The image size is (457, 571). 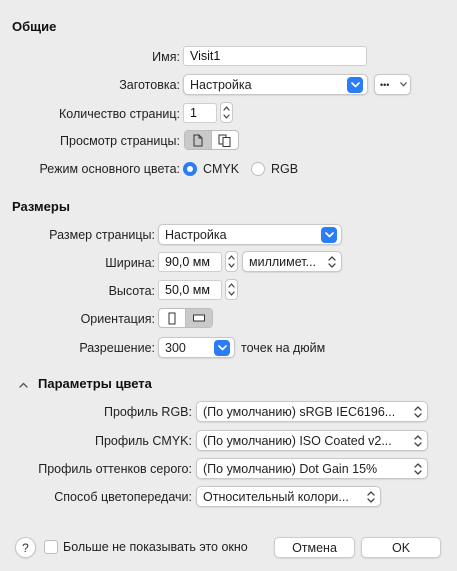 What do you see at coordinates (41, 206) in the screenshot?
I see `section-title-sizes: Размеры` at bounding box center [41, 206].